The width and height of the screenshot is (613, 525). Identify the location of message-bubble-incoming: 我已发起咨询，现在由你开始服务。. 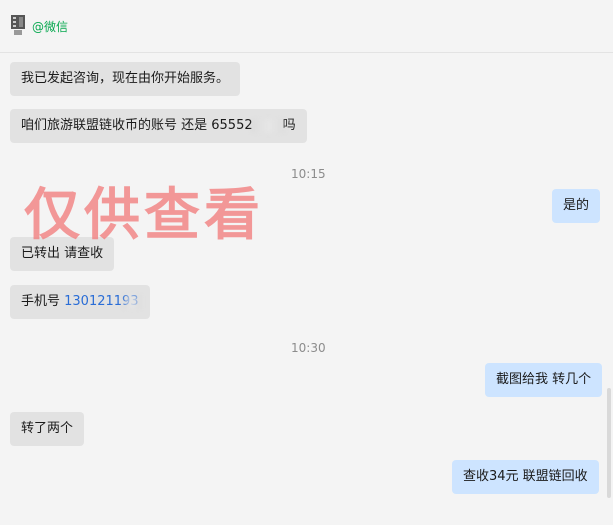
(125, 79).